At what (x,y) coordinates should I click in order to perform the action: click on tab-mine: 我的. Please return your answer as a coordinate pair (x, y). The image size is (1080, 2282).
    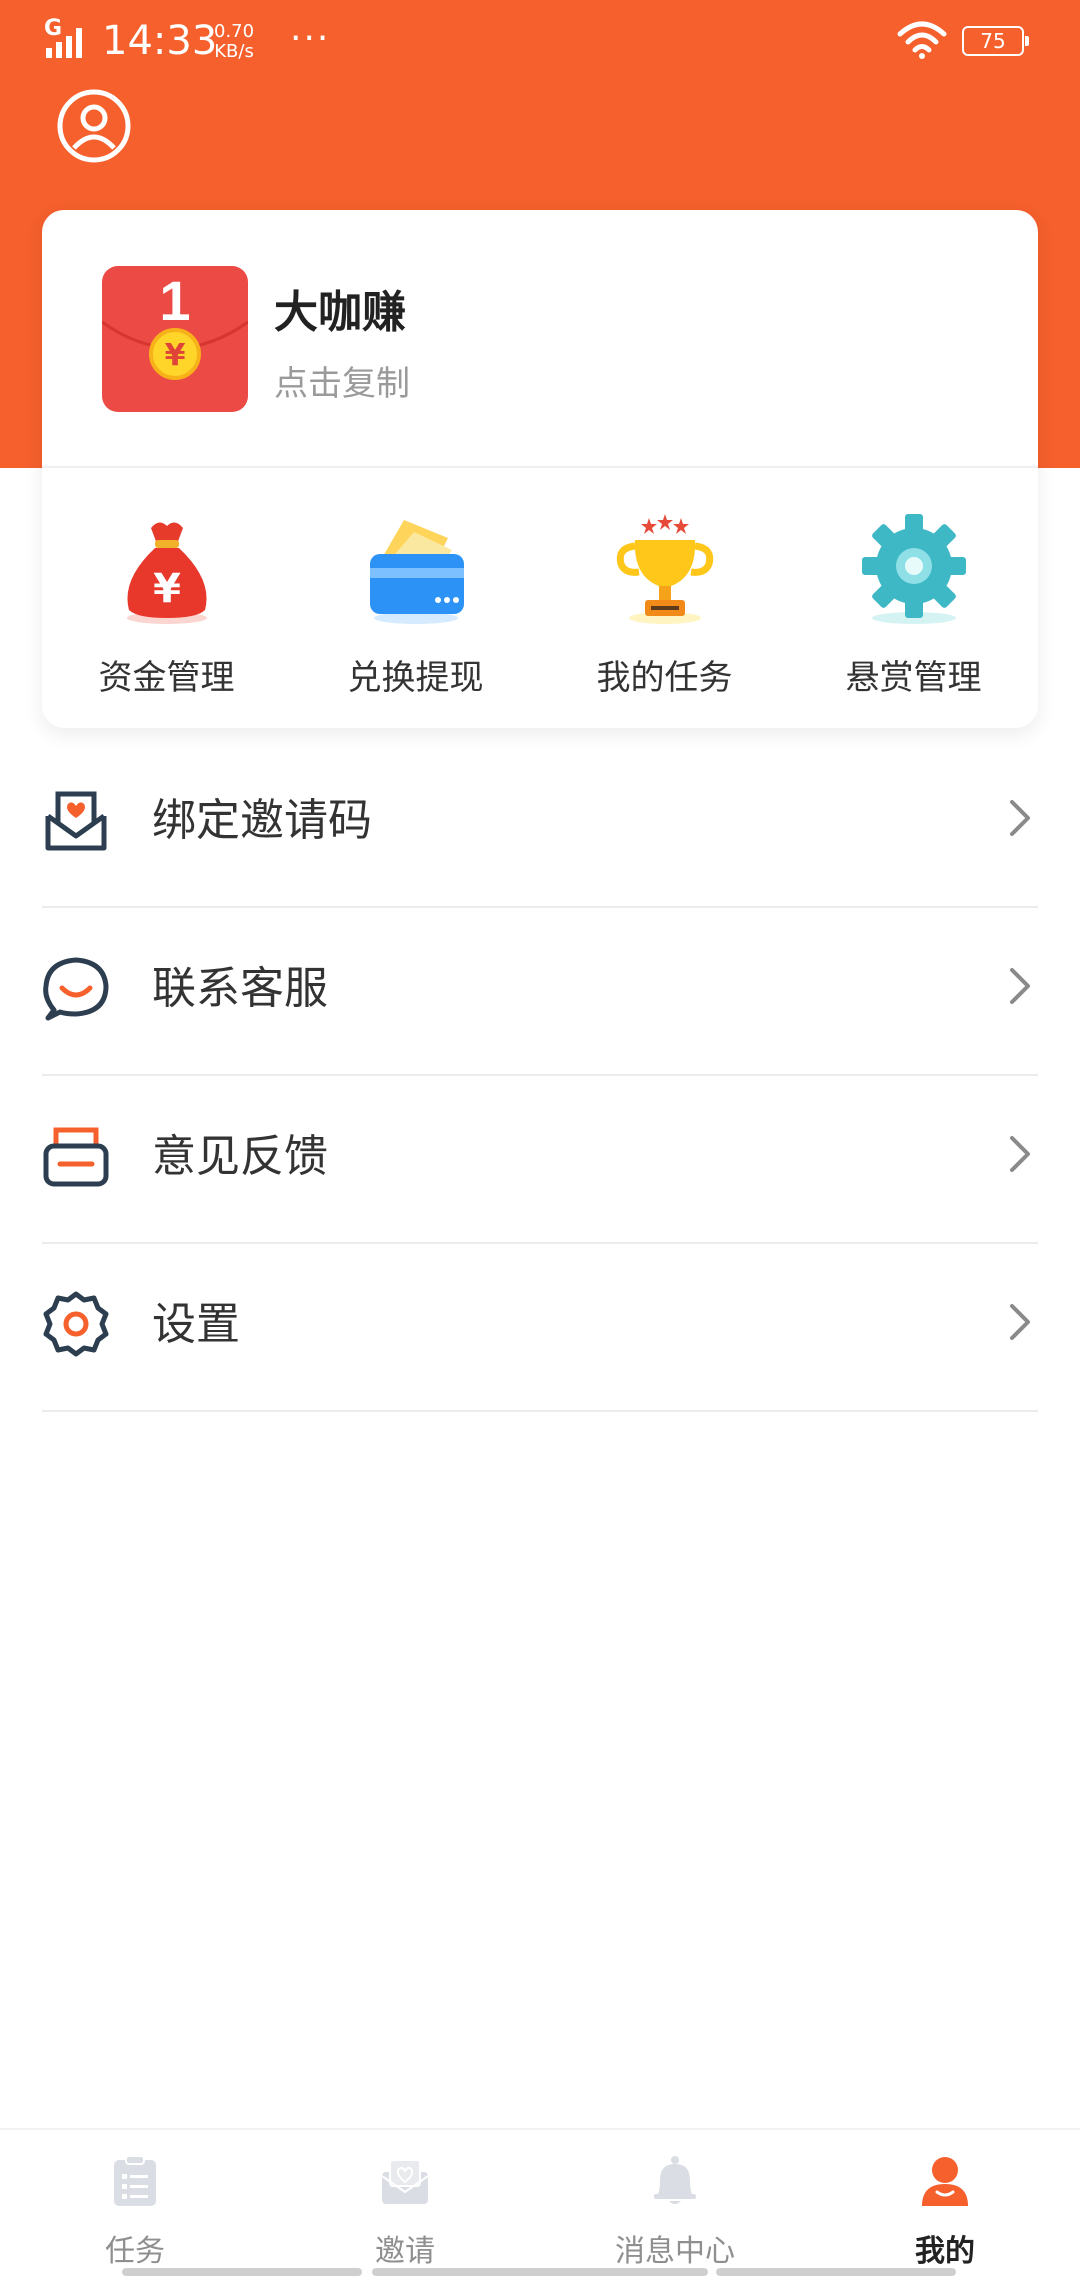
    Looking at the image, I should click on (945, 2206).